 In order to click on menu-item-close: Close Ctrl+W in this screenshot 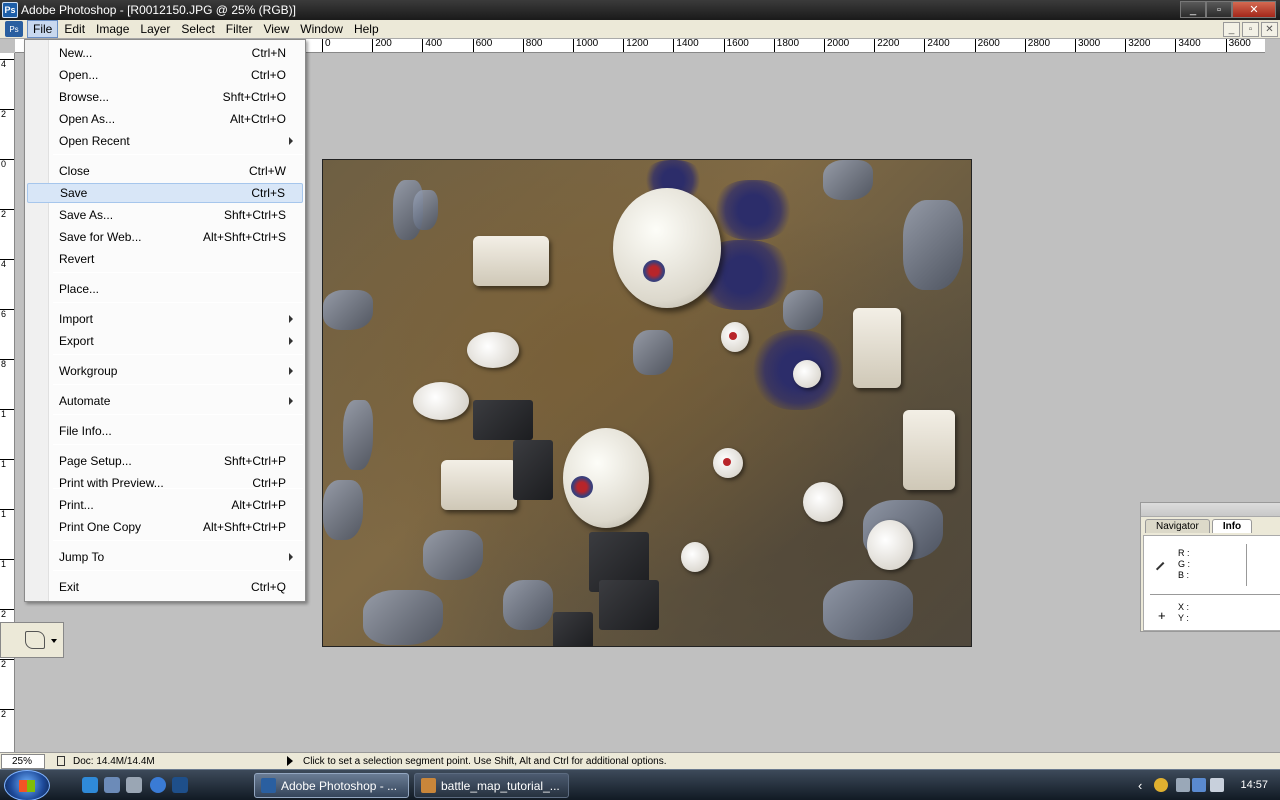, I will do `click(165, 171)`.